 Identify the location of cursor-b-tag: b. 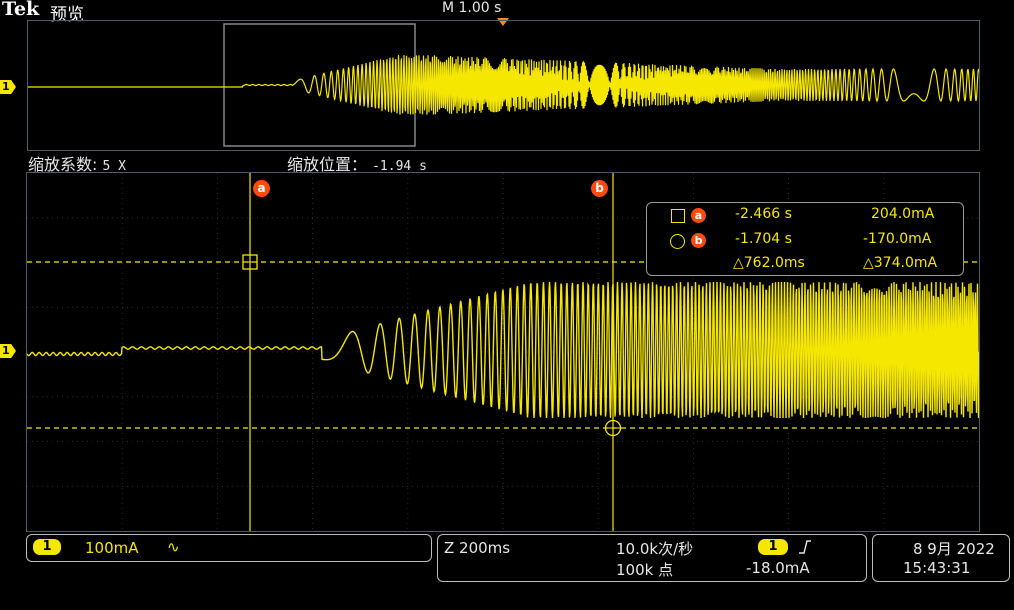
(599, 188).